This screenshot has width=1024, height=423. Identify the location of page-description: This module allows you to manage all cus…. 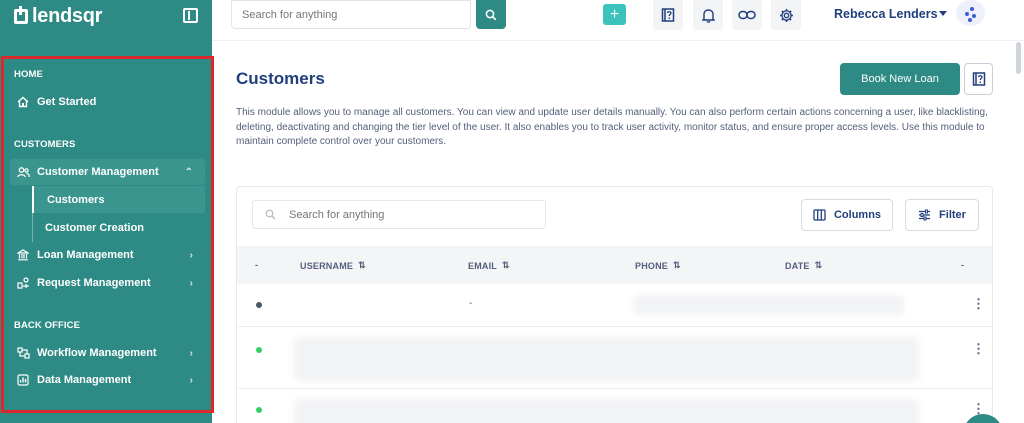
(612, 127).